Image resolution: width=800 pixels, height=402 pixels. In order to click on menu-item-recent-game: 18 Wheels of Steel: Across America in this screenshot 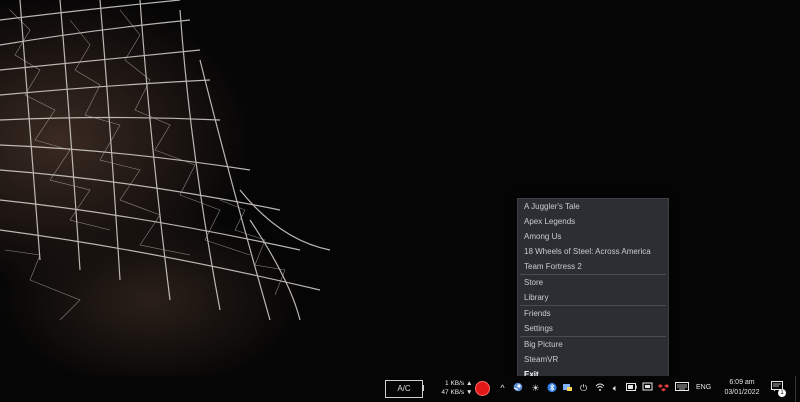, I will do `click(593, 251)`.